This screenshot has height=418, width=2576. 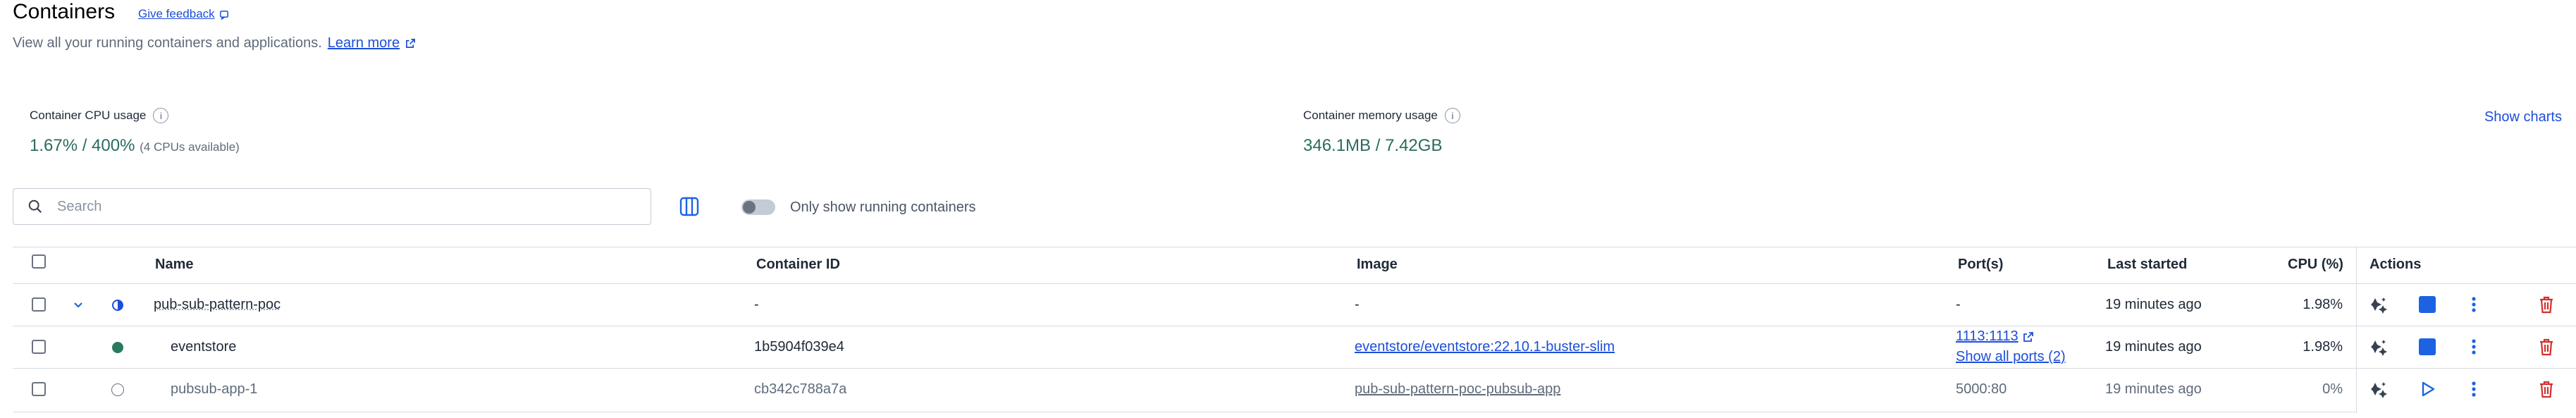 What do you see at coordinates (364, 43) in the screenshot?
I see `learn-more-link: Learn more` at bounding box center [364, 43].